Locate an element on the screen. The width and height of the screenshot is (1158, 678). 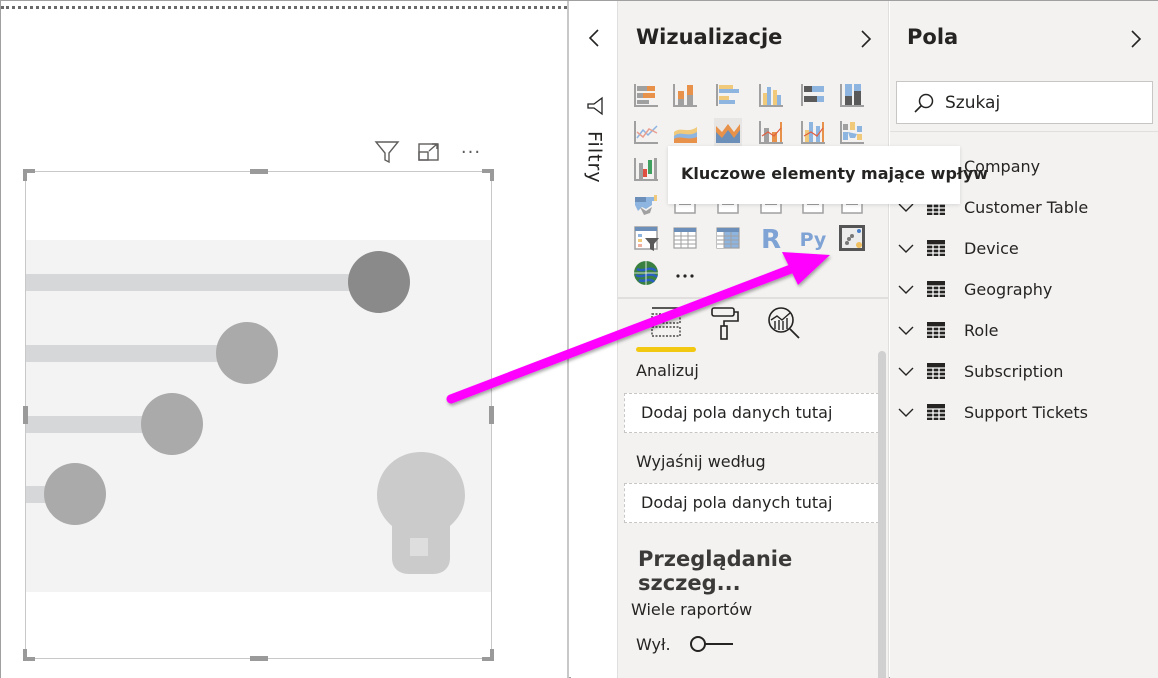
chevron-left-icon is located at coordinates (594, 38).